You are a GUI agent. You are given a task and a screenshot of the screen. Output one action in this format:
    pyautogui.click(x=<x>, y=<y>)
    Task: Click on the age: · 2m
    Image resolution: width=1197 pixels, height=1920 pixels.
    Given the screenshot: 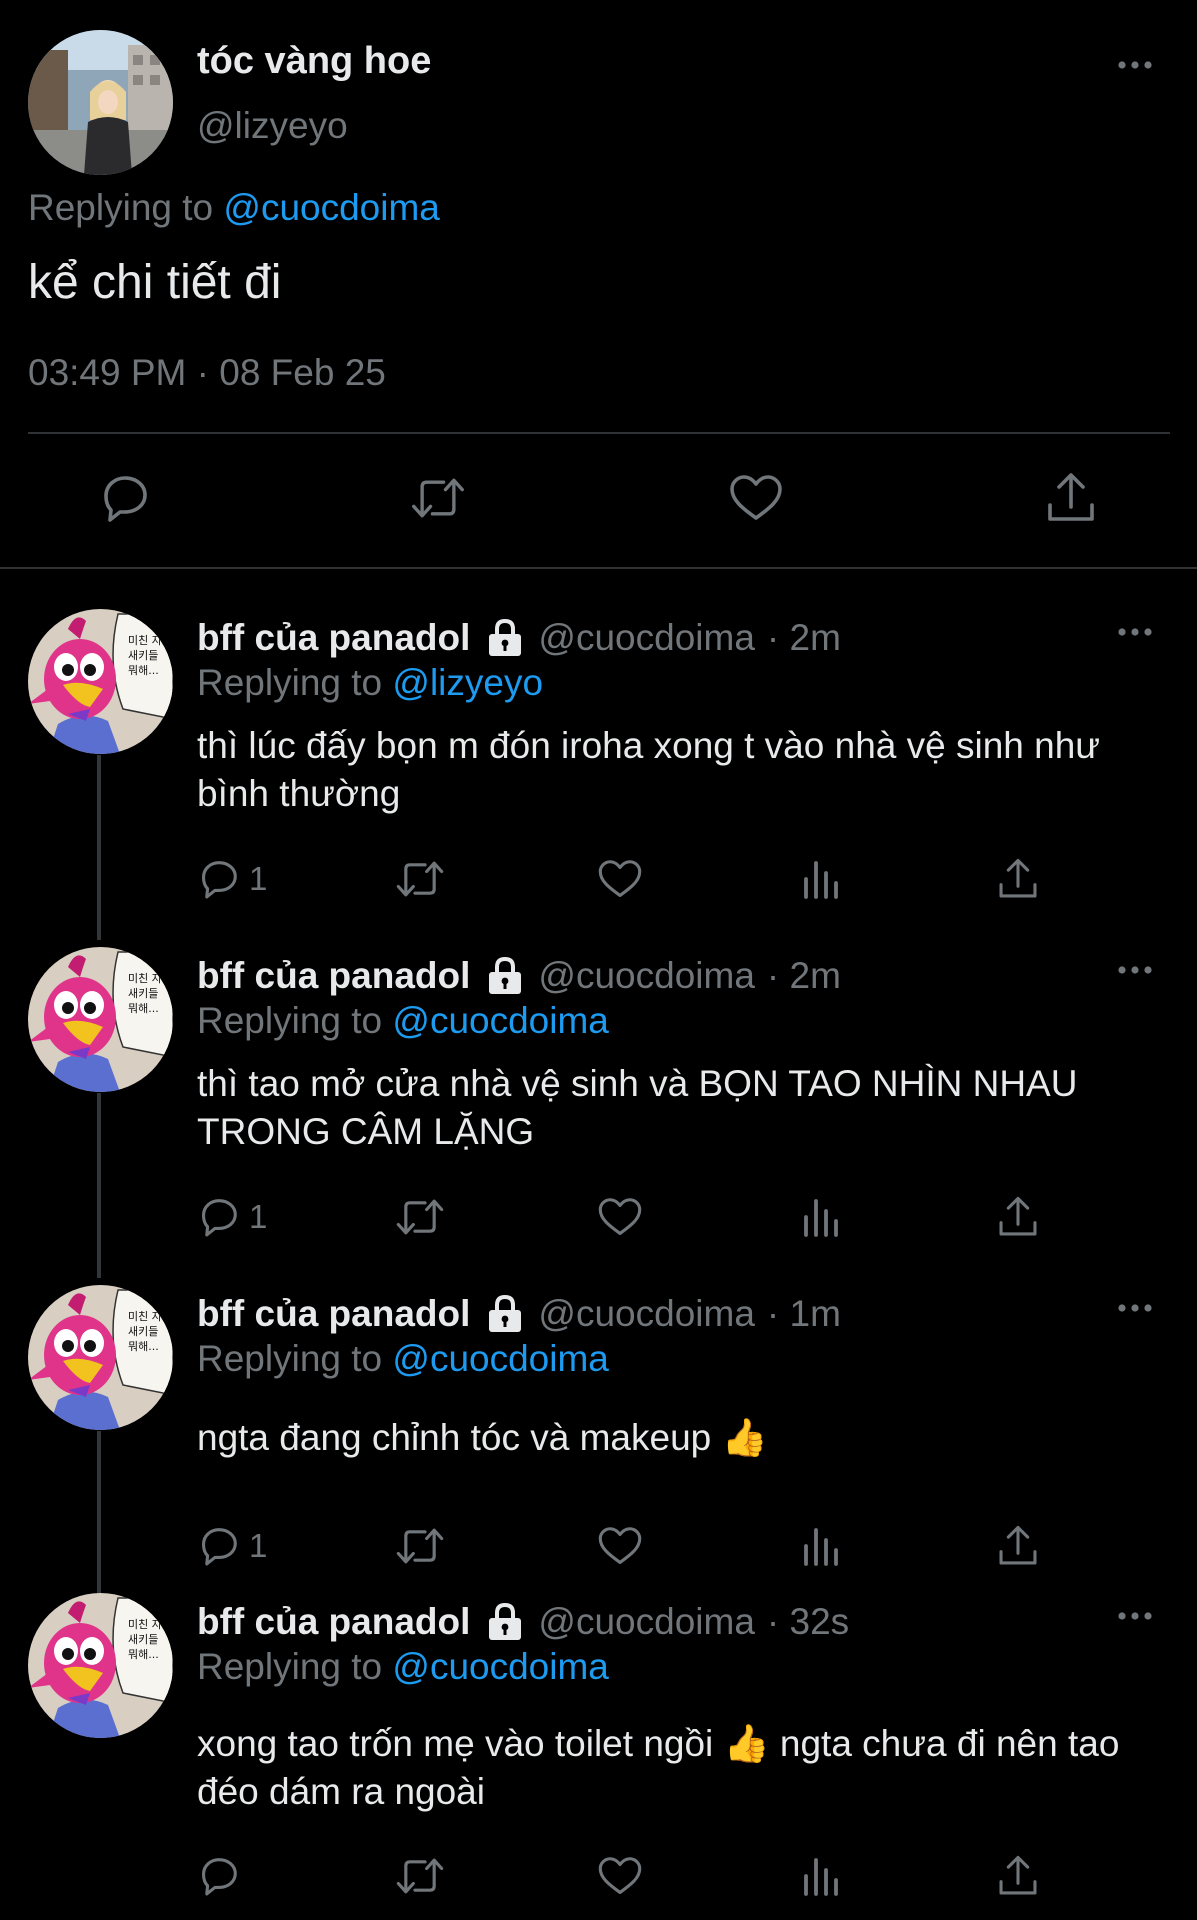 What is the action you would take?
    pyautogui.click(x=803, y=637)
    